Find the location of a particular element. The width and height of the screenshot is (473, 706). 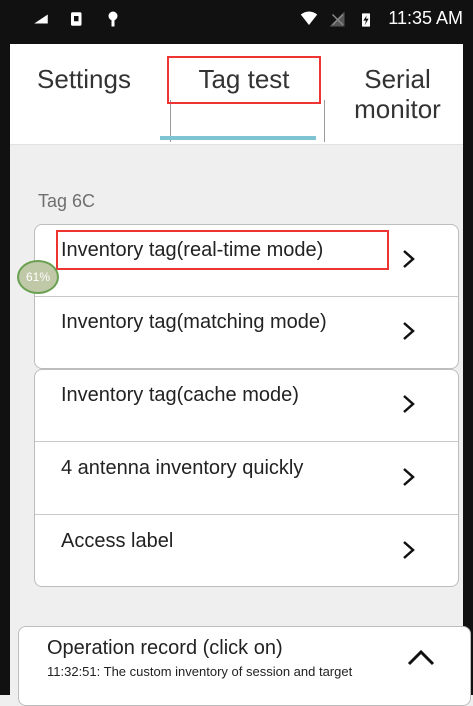

active-tab-indicator is located at coordinates (238, 138).